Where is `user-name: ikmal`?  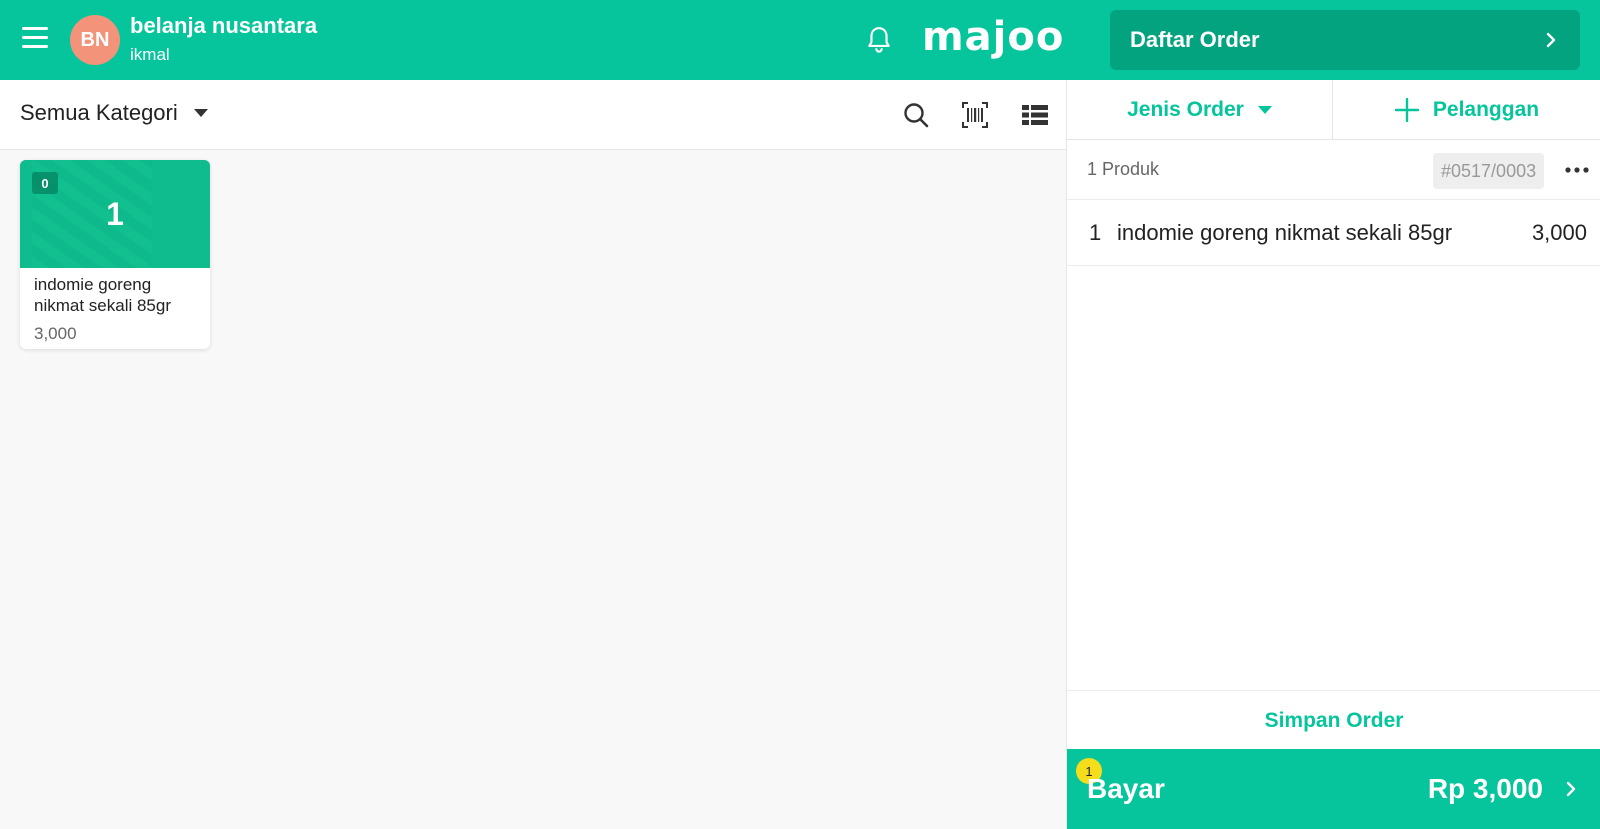 user-name: ikmal is located at coordinates (150, 54).